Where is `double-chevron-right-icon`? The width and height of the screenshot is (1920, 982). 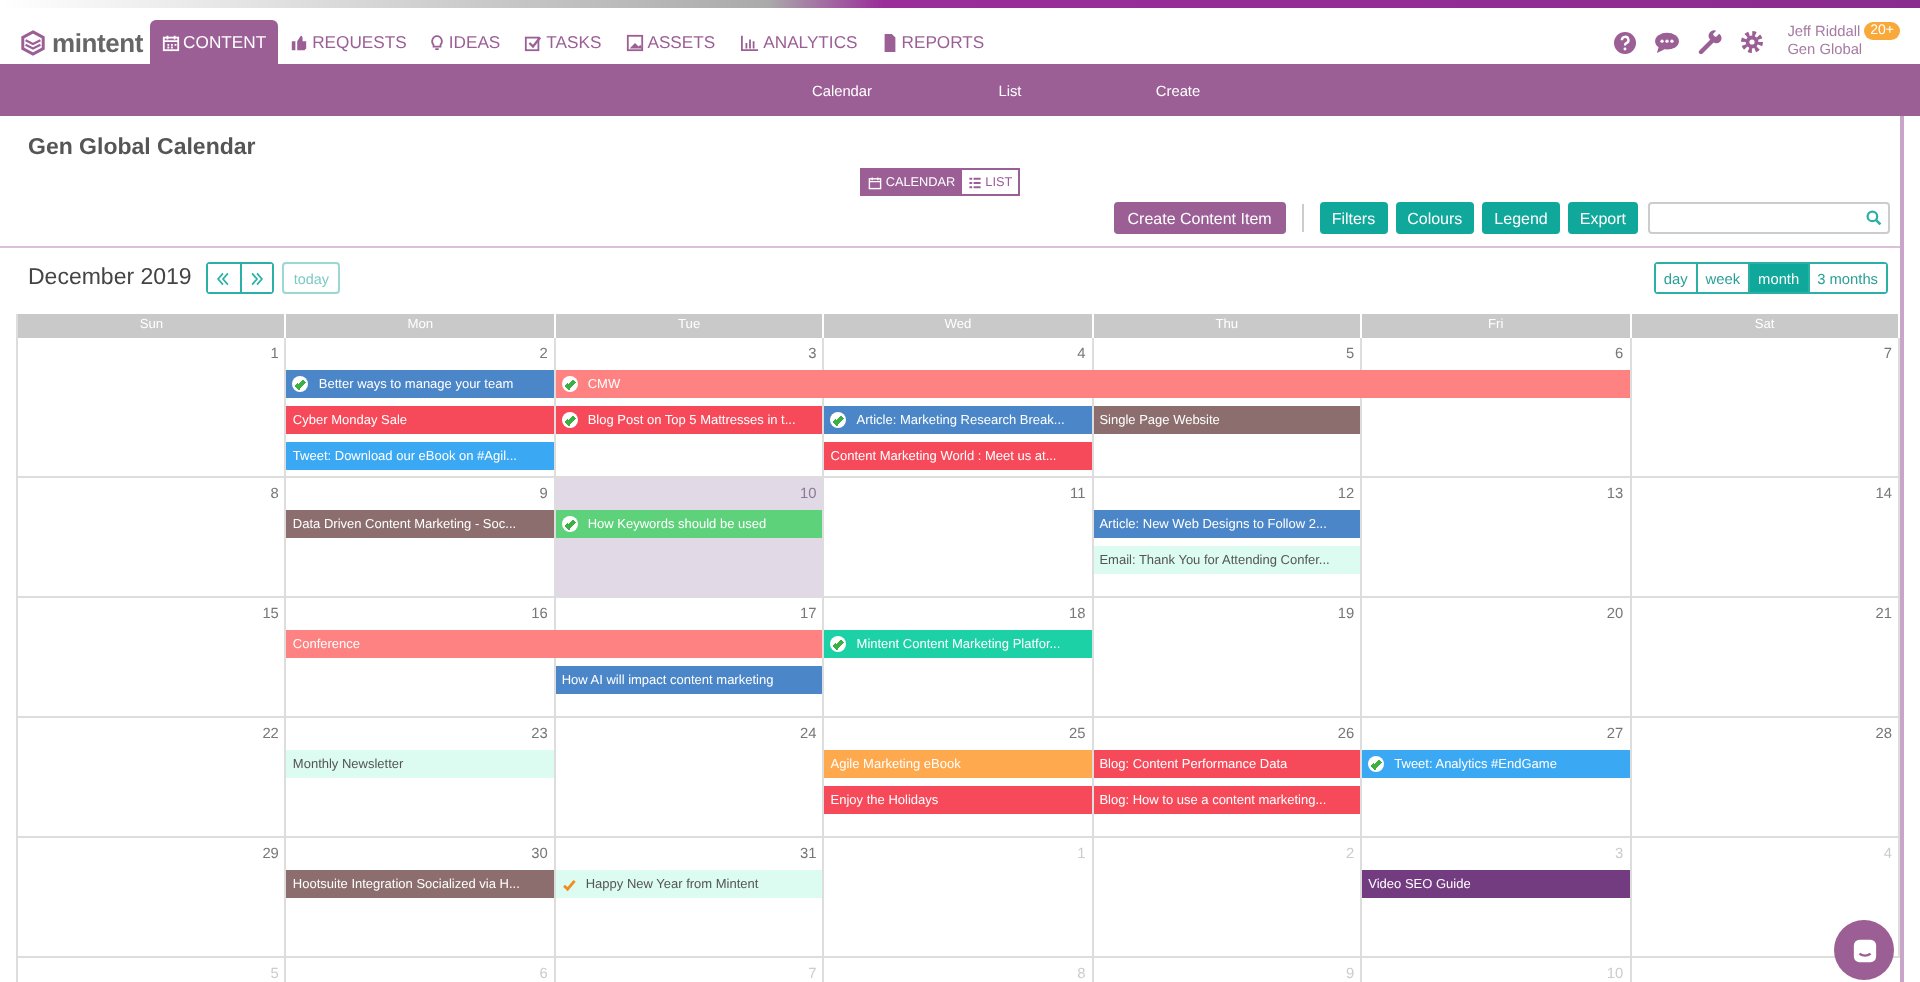 double-chevron-right-icon is located at coordinates (256, 278).